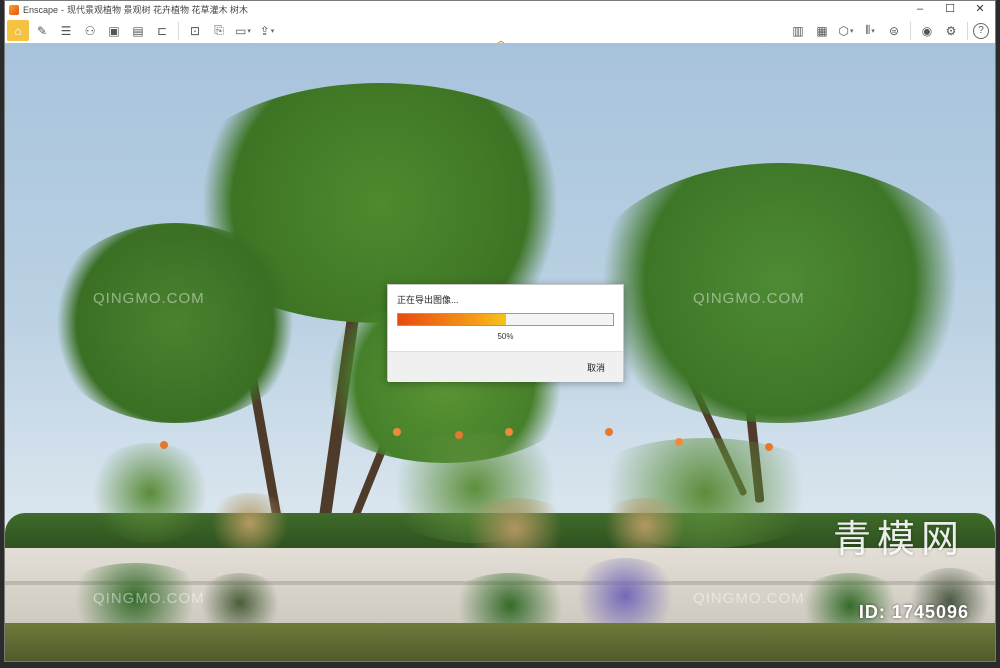 This screenshot has height=668, width=1000. Describe the element at coordinates (267, 30) in the screenshot. I see `share-icon: ⇪ ▾` at that location.